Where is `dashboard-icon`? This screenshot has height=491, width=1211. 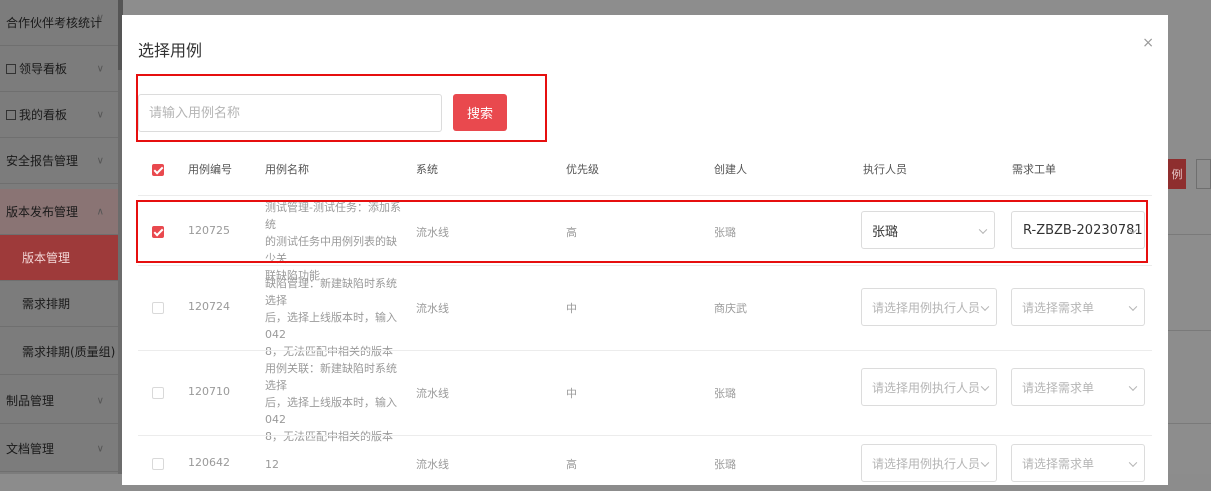 dashboard-icon is located at coordinates (11, 68).